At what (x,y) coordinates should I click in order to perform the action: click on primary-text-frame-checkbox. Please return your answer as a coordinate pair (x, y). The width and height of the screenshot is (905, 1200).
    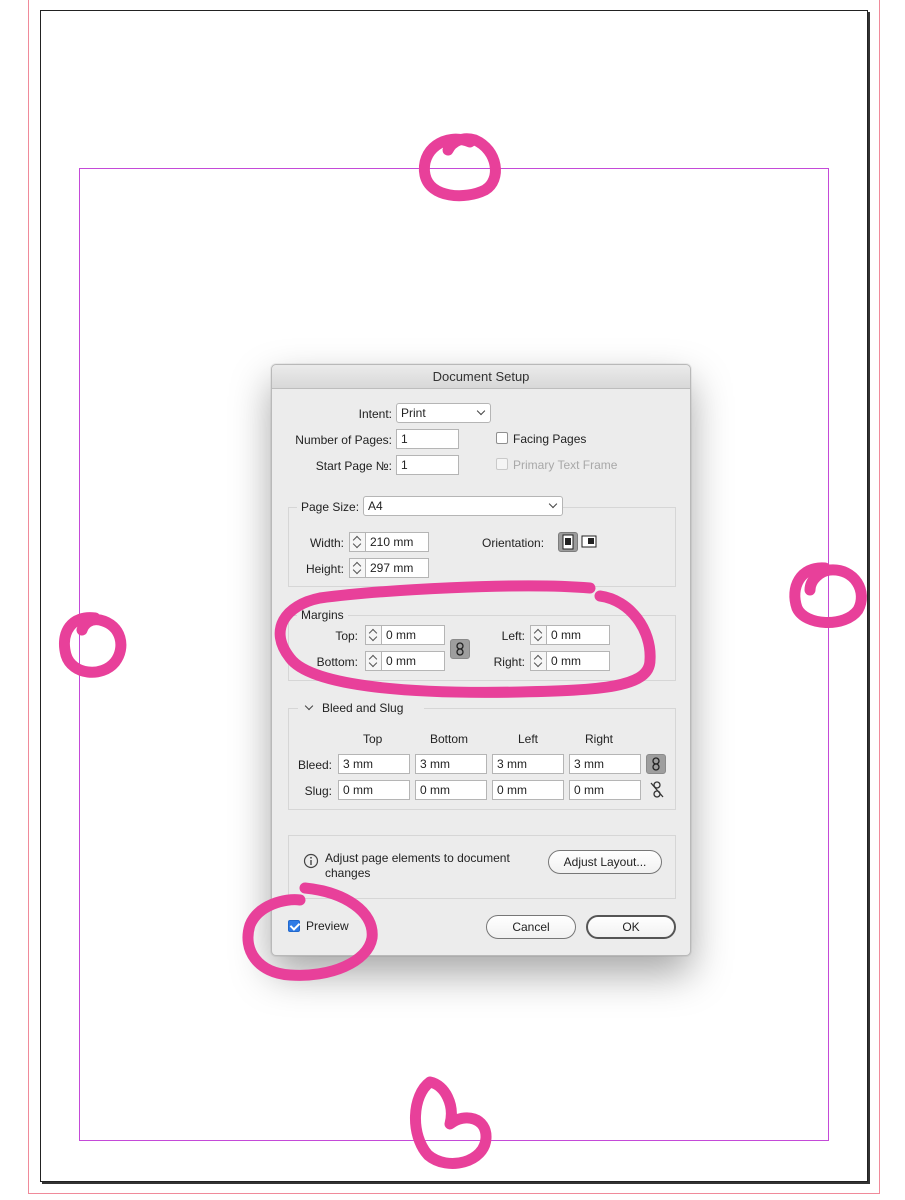
    Looking at the image, I should click on (502, 464).